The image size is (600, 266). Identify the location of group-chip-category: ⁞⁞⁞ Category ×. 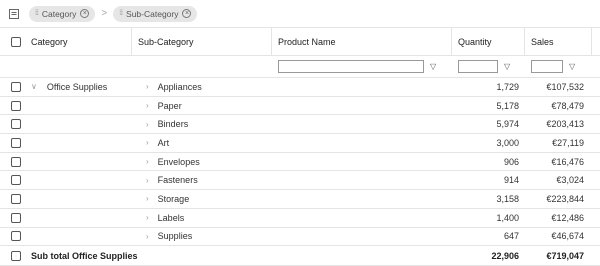
(62, 13).